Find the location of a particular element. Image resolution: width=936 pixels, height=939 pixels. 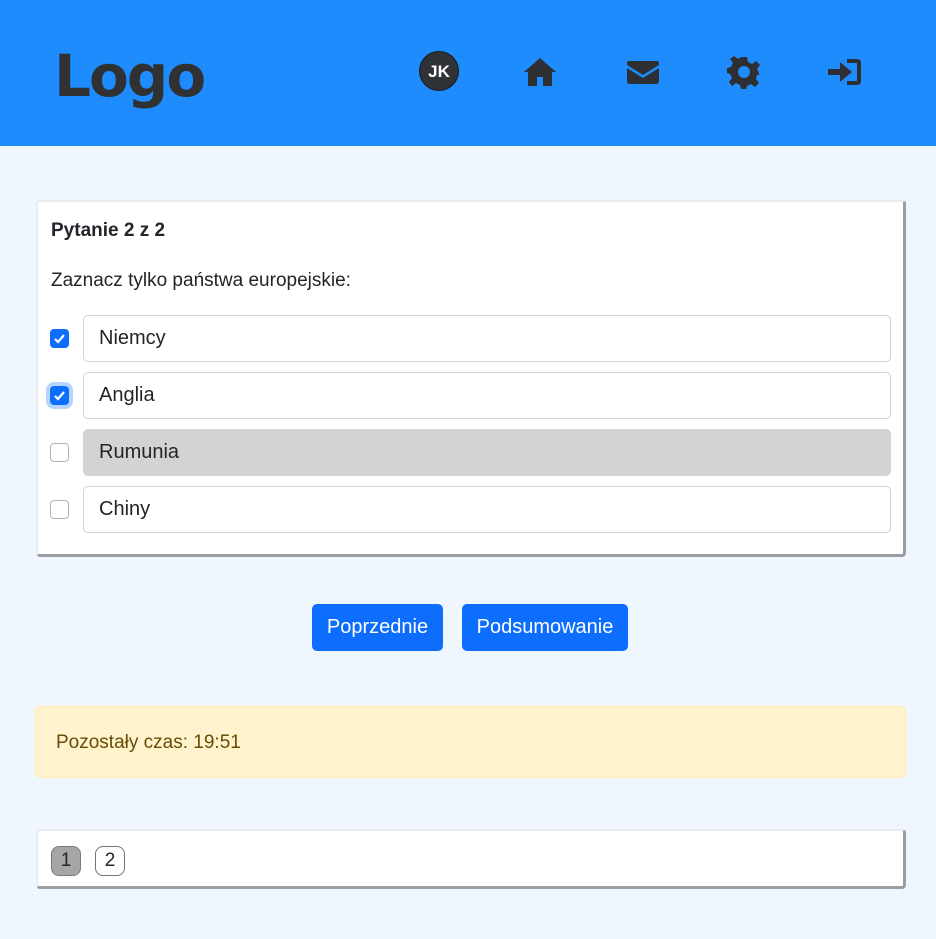

previous-button: Poprzednie is located at coordinates (377, 627).